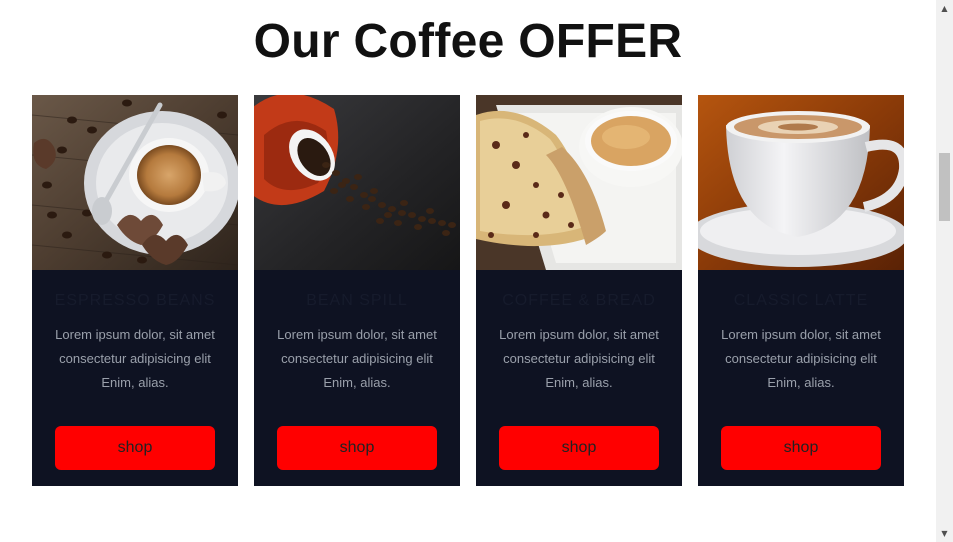 The width and height of the screenshot is (953, 542). Describe the element at coordinates (579, 300) in the screenshot. I see `card-title: COFFEE & BREAD` at that location.